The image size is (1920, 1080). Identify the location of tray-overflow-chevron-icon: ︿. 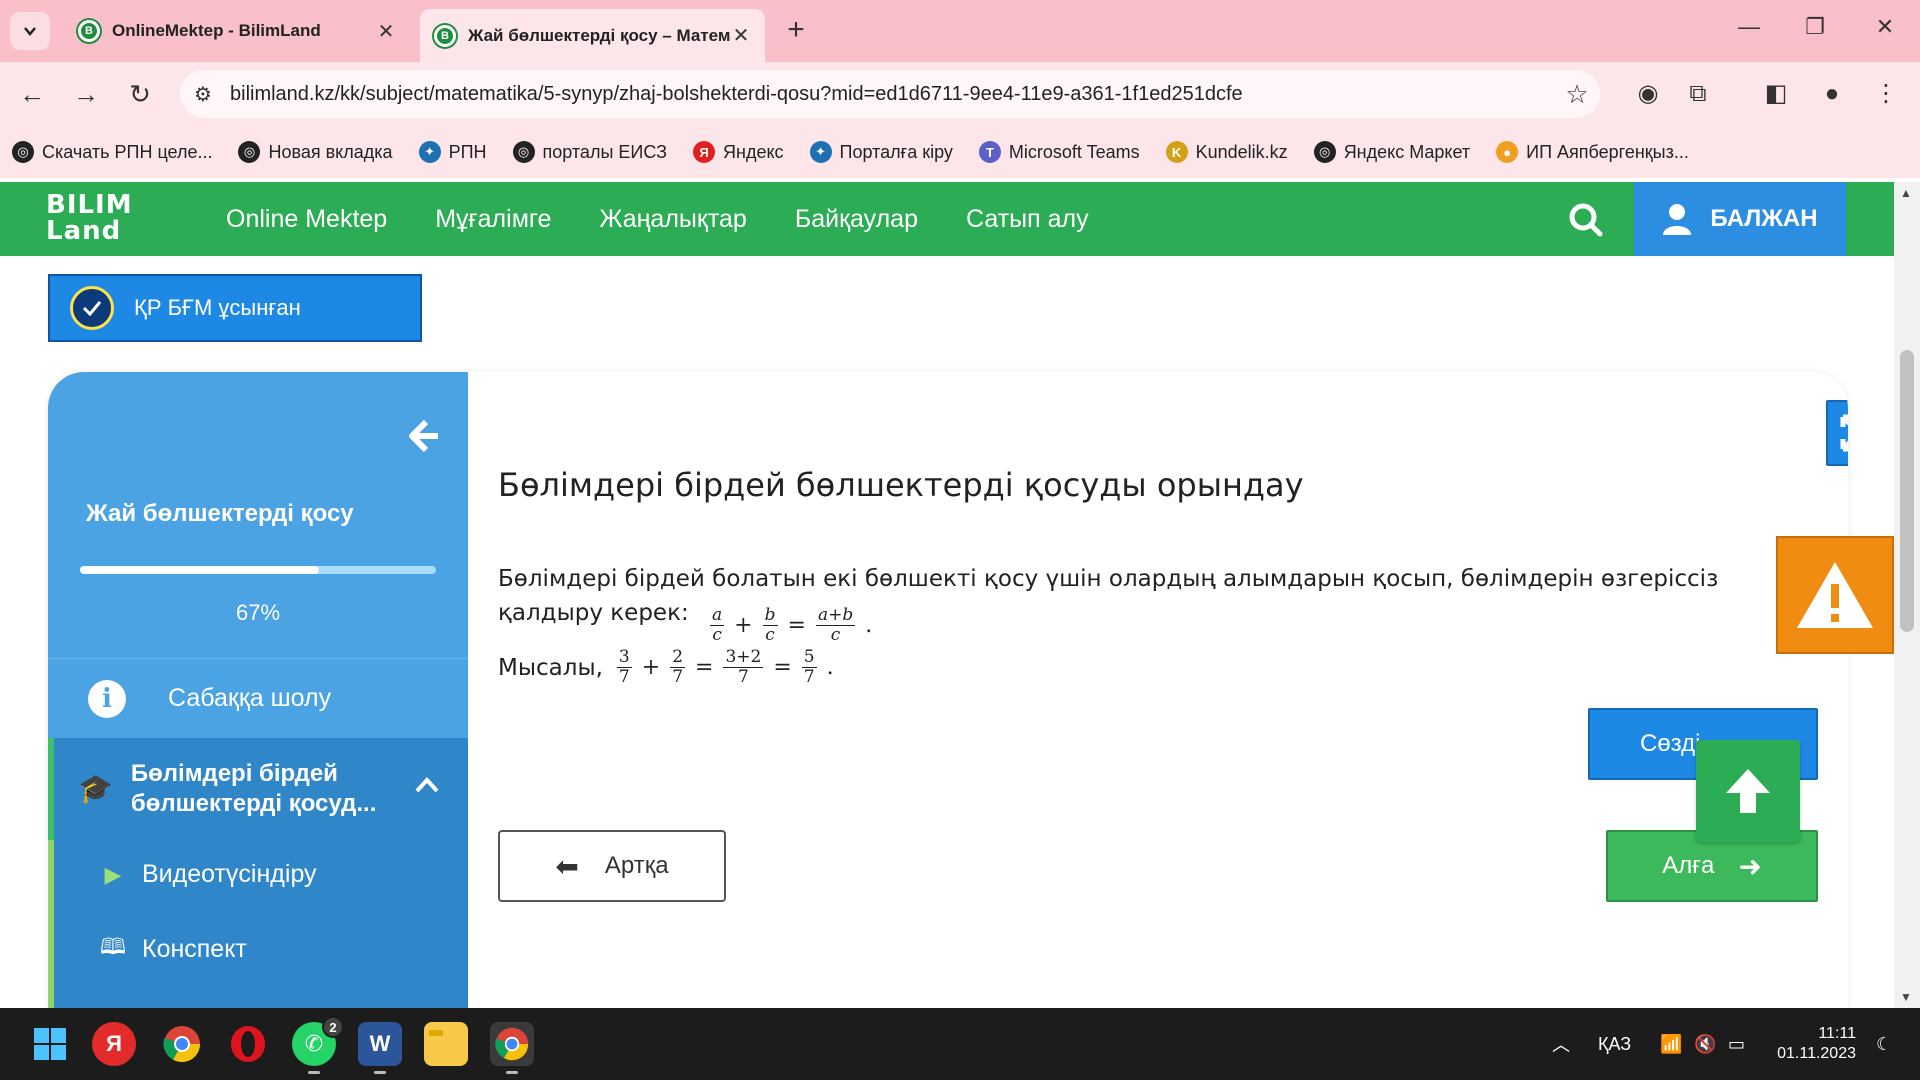
(1561, 1044).